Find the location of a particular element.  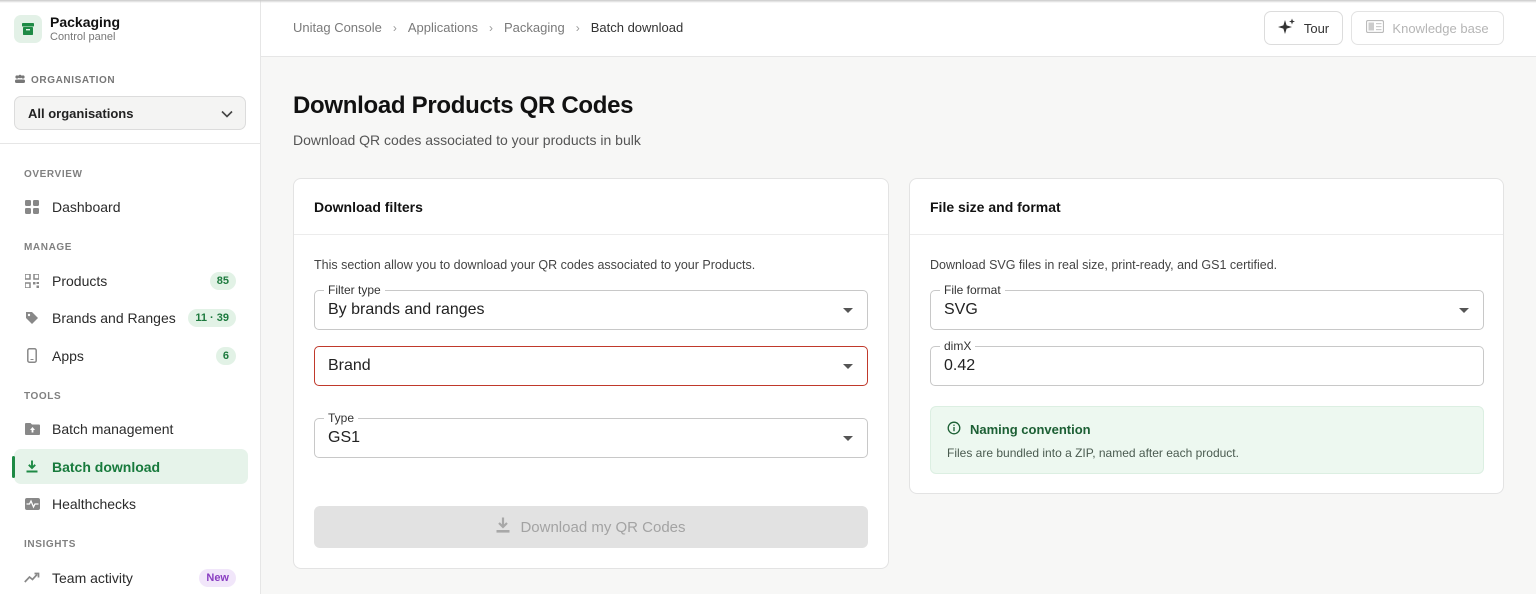

breadcrumb-item: Packaging is located at coordinates (534, 27).